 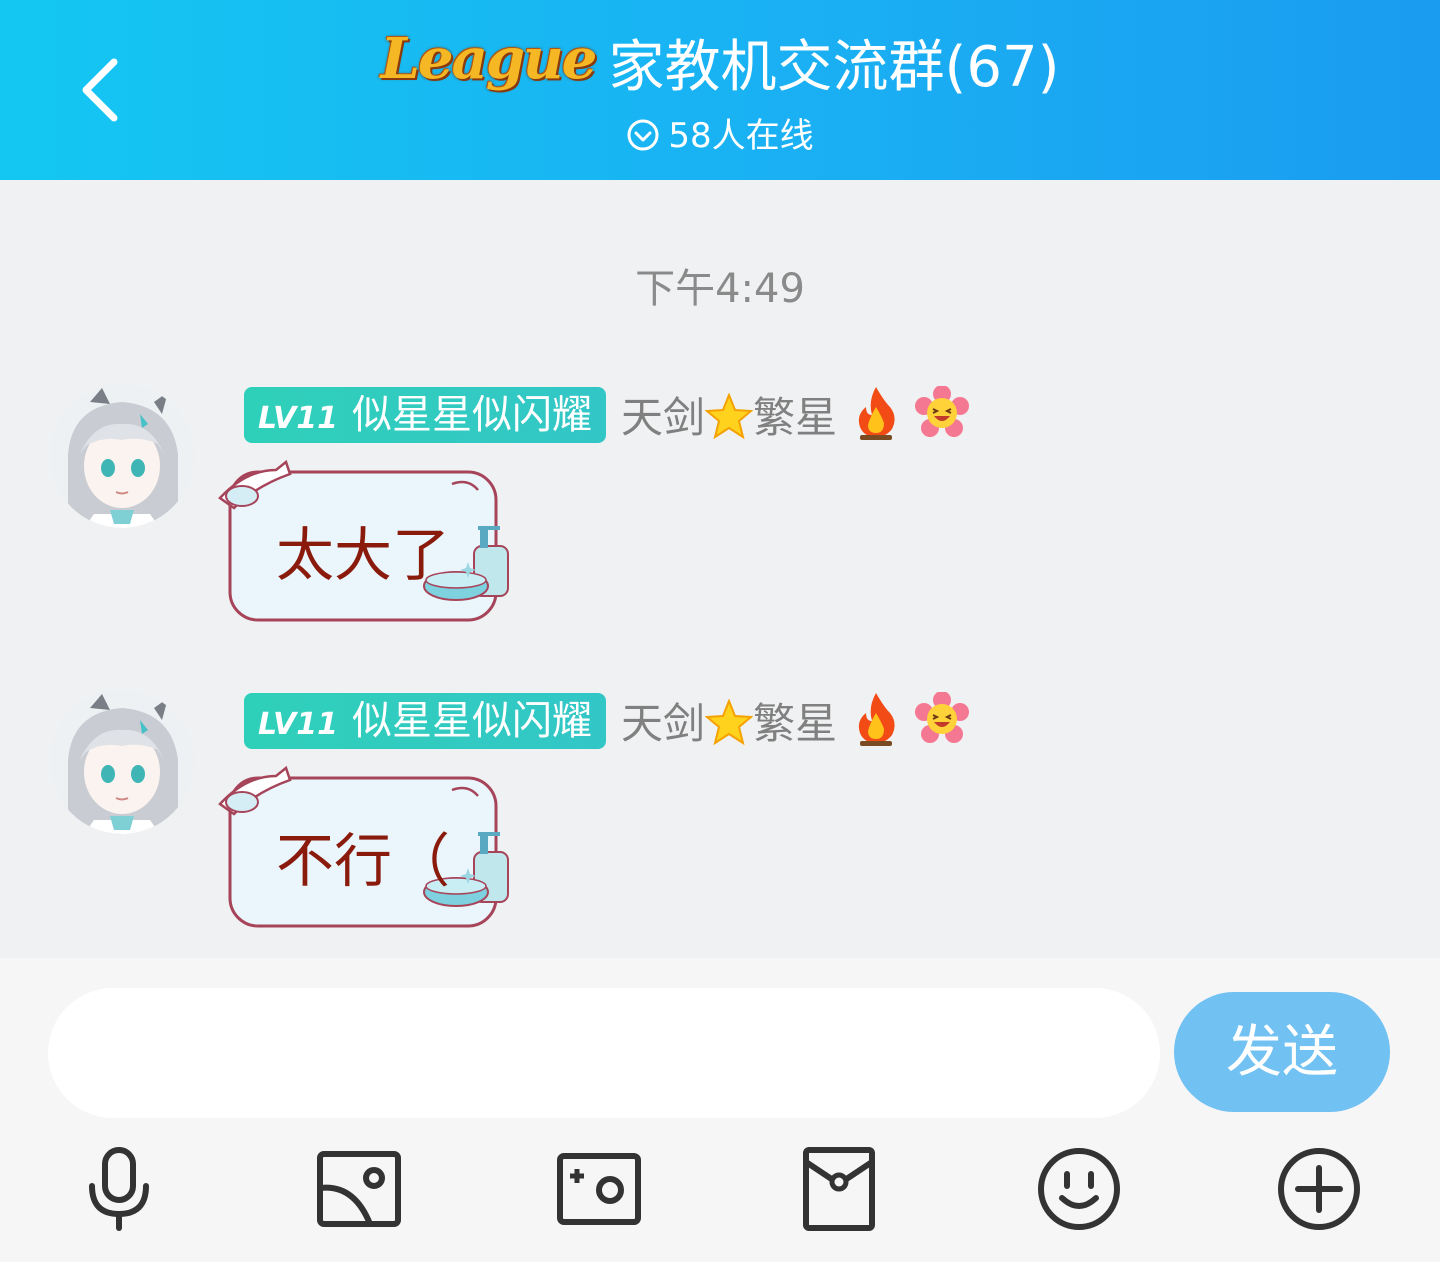 I want to click on camera-button, so click(x=599, y=1189).